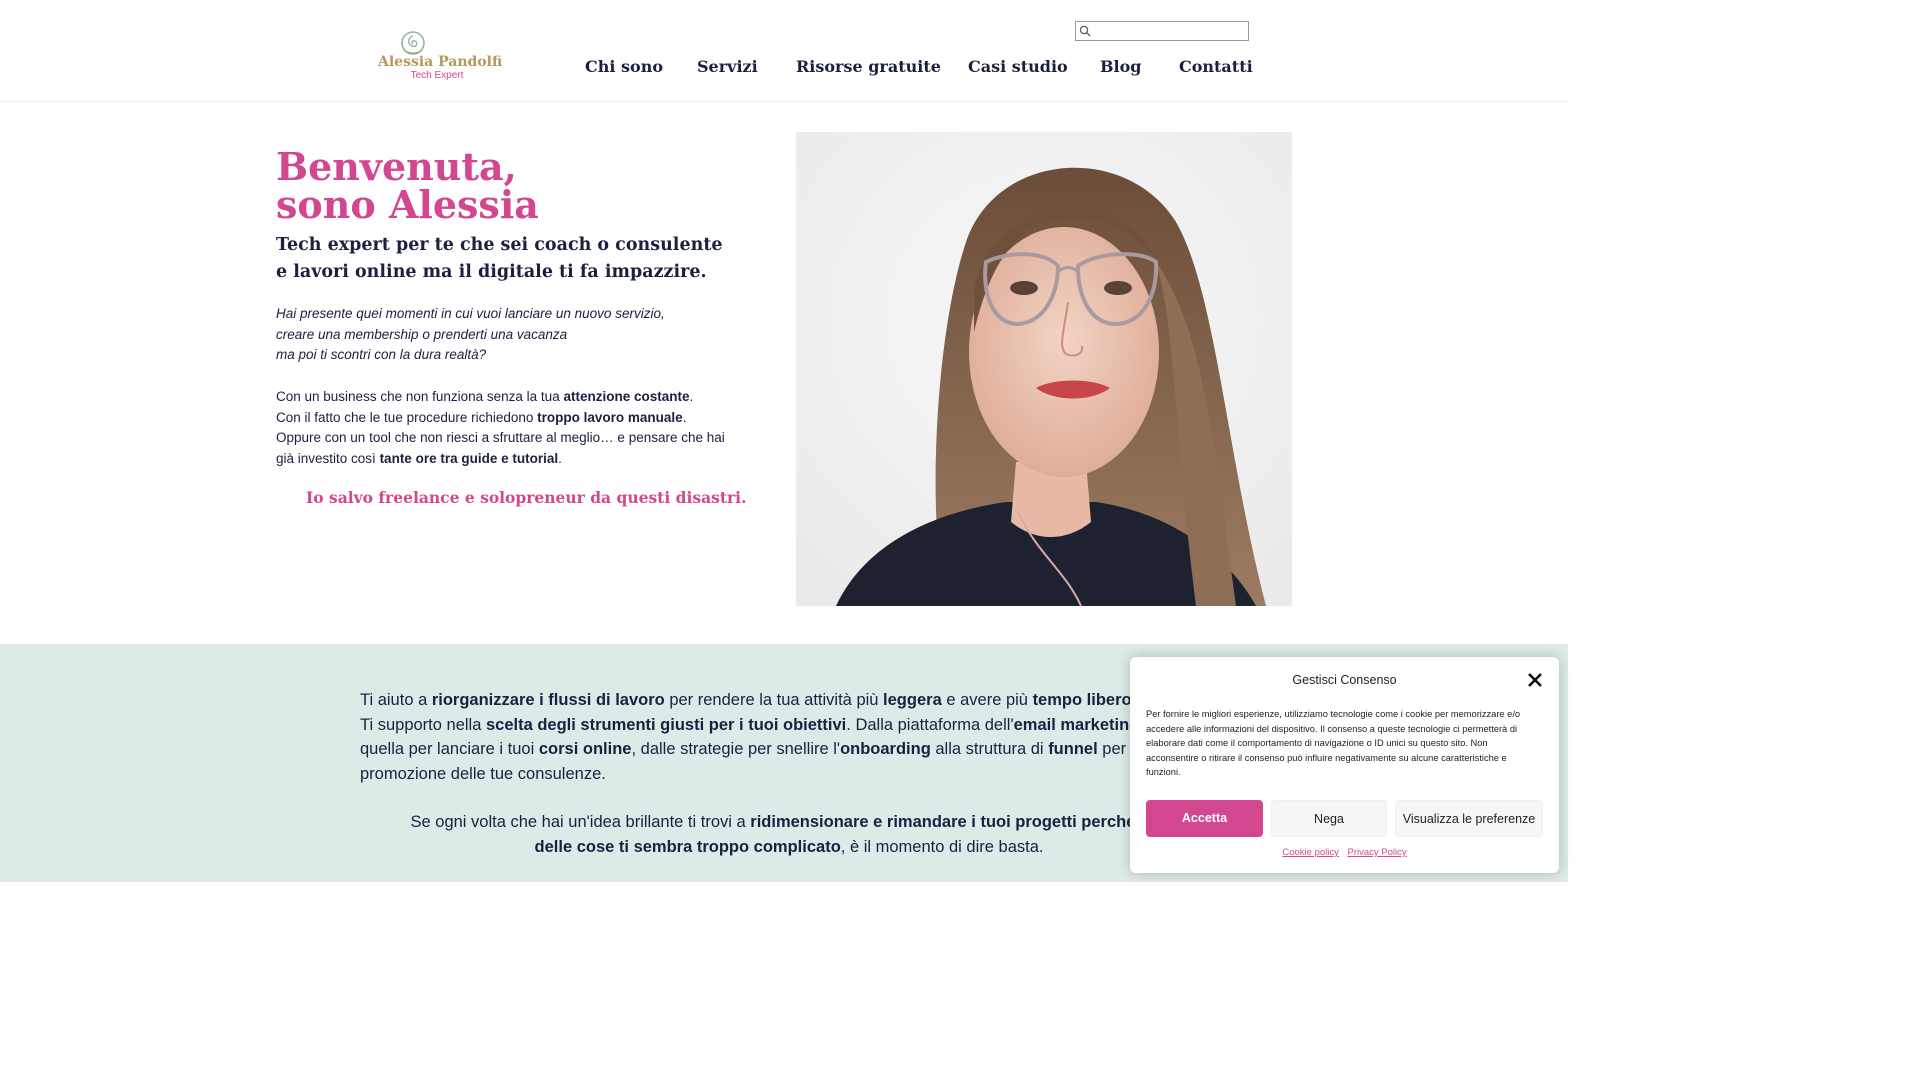  What do you see at coordinates (585, 749) in the screenshot?
I see `emphasis: corsi online` at bounding box center [585, 749].